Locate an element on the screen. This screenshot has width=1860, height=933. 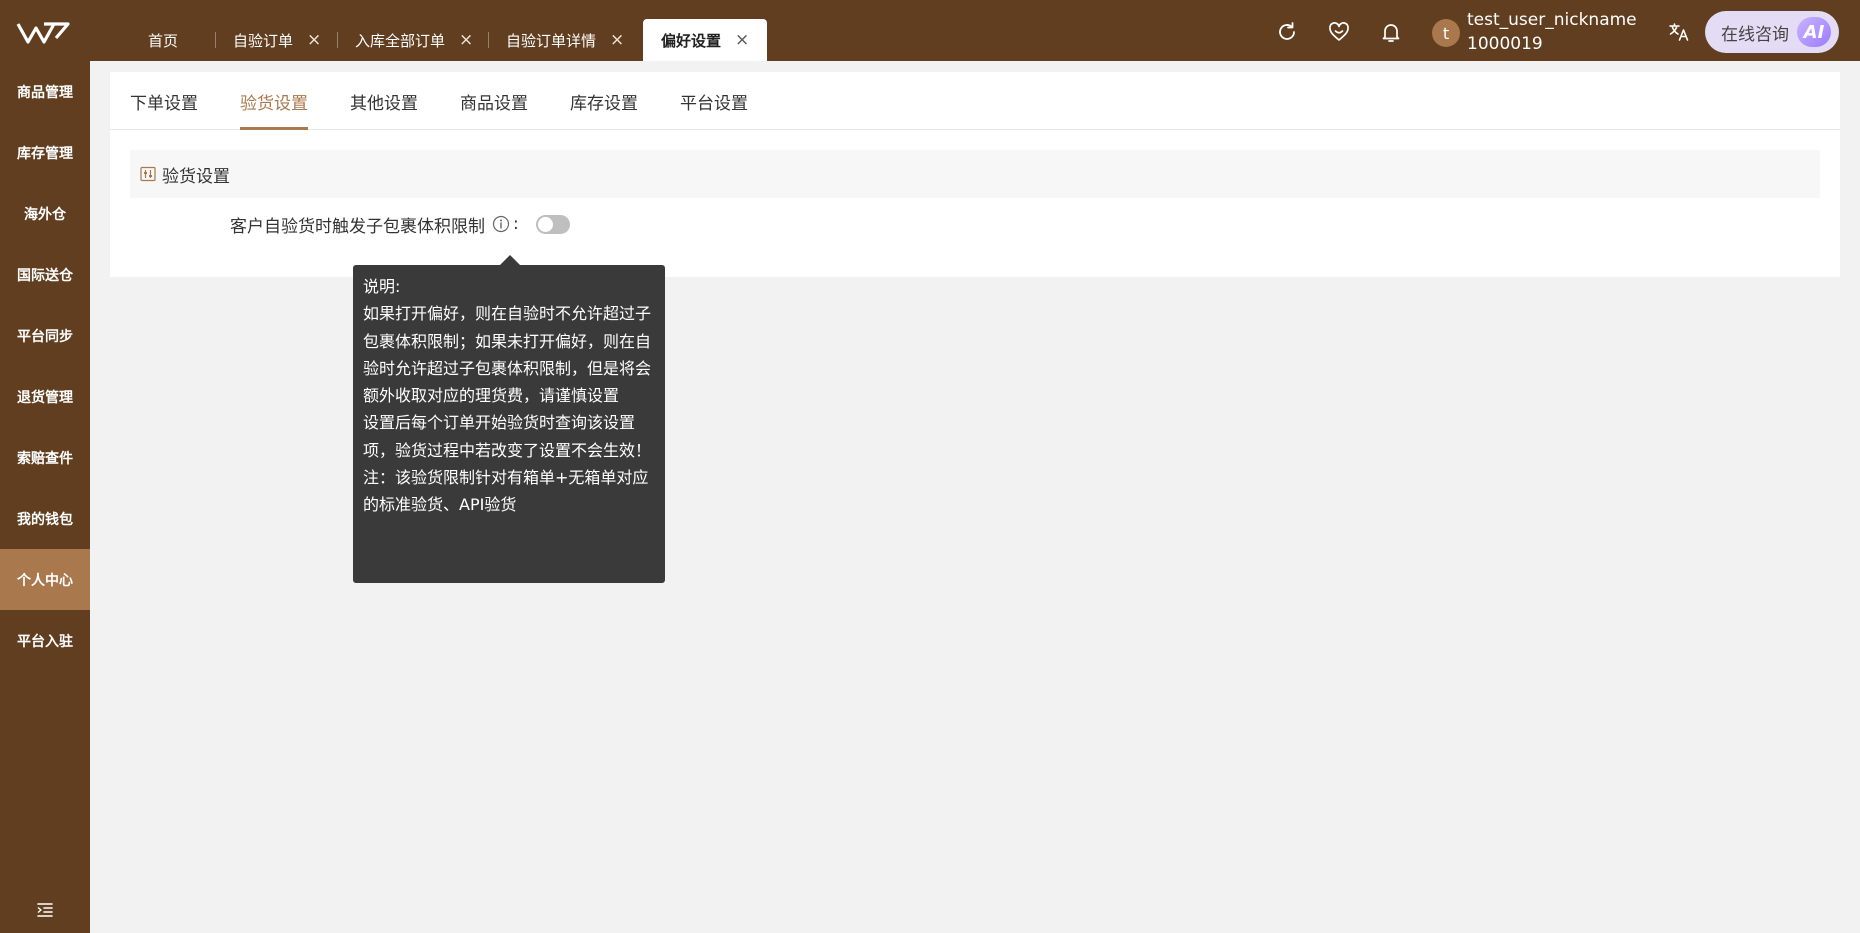
online-consult-label: 在线咨询 is located at coordinates (1755, 34).